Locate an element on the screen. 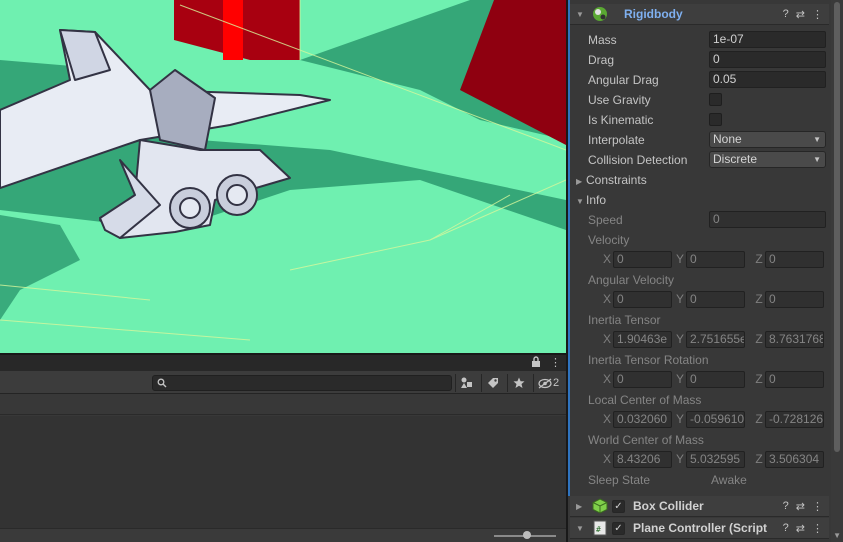 The width and height of the screenshot is (843, 542). angular-drag-field: 0.05 is located at coordinates (767, 79).